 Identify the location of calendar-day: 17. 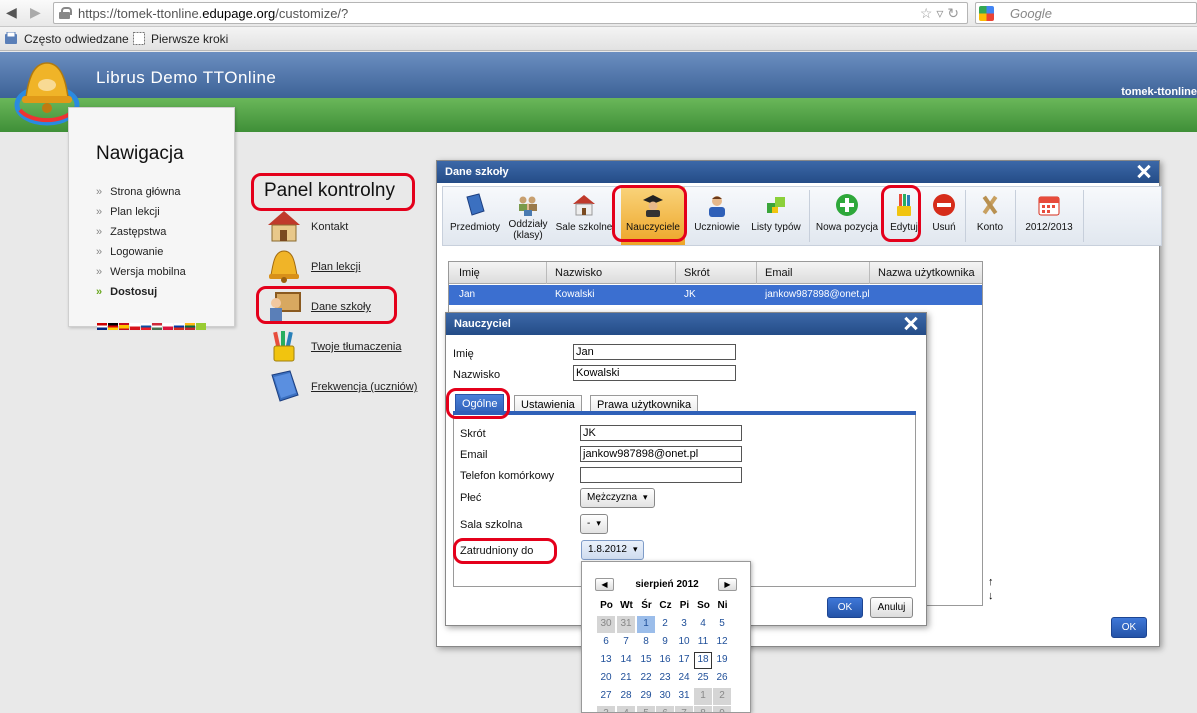
(684, 660).